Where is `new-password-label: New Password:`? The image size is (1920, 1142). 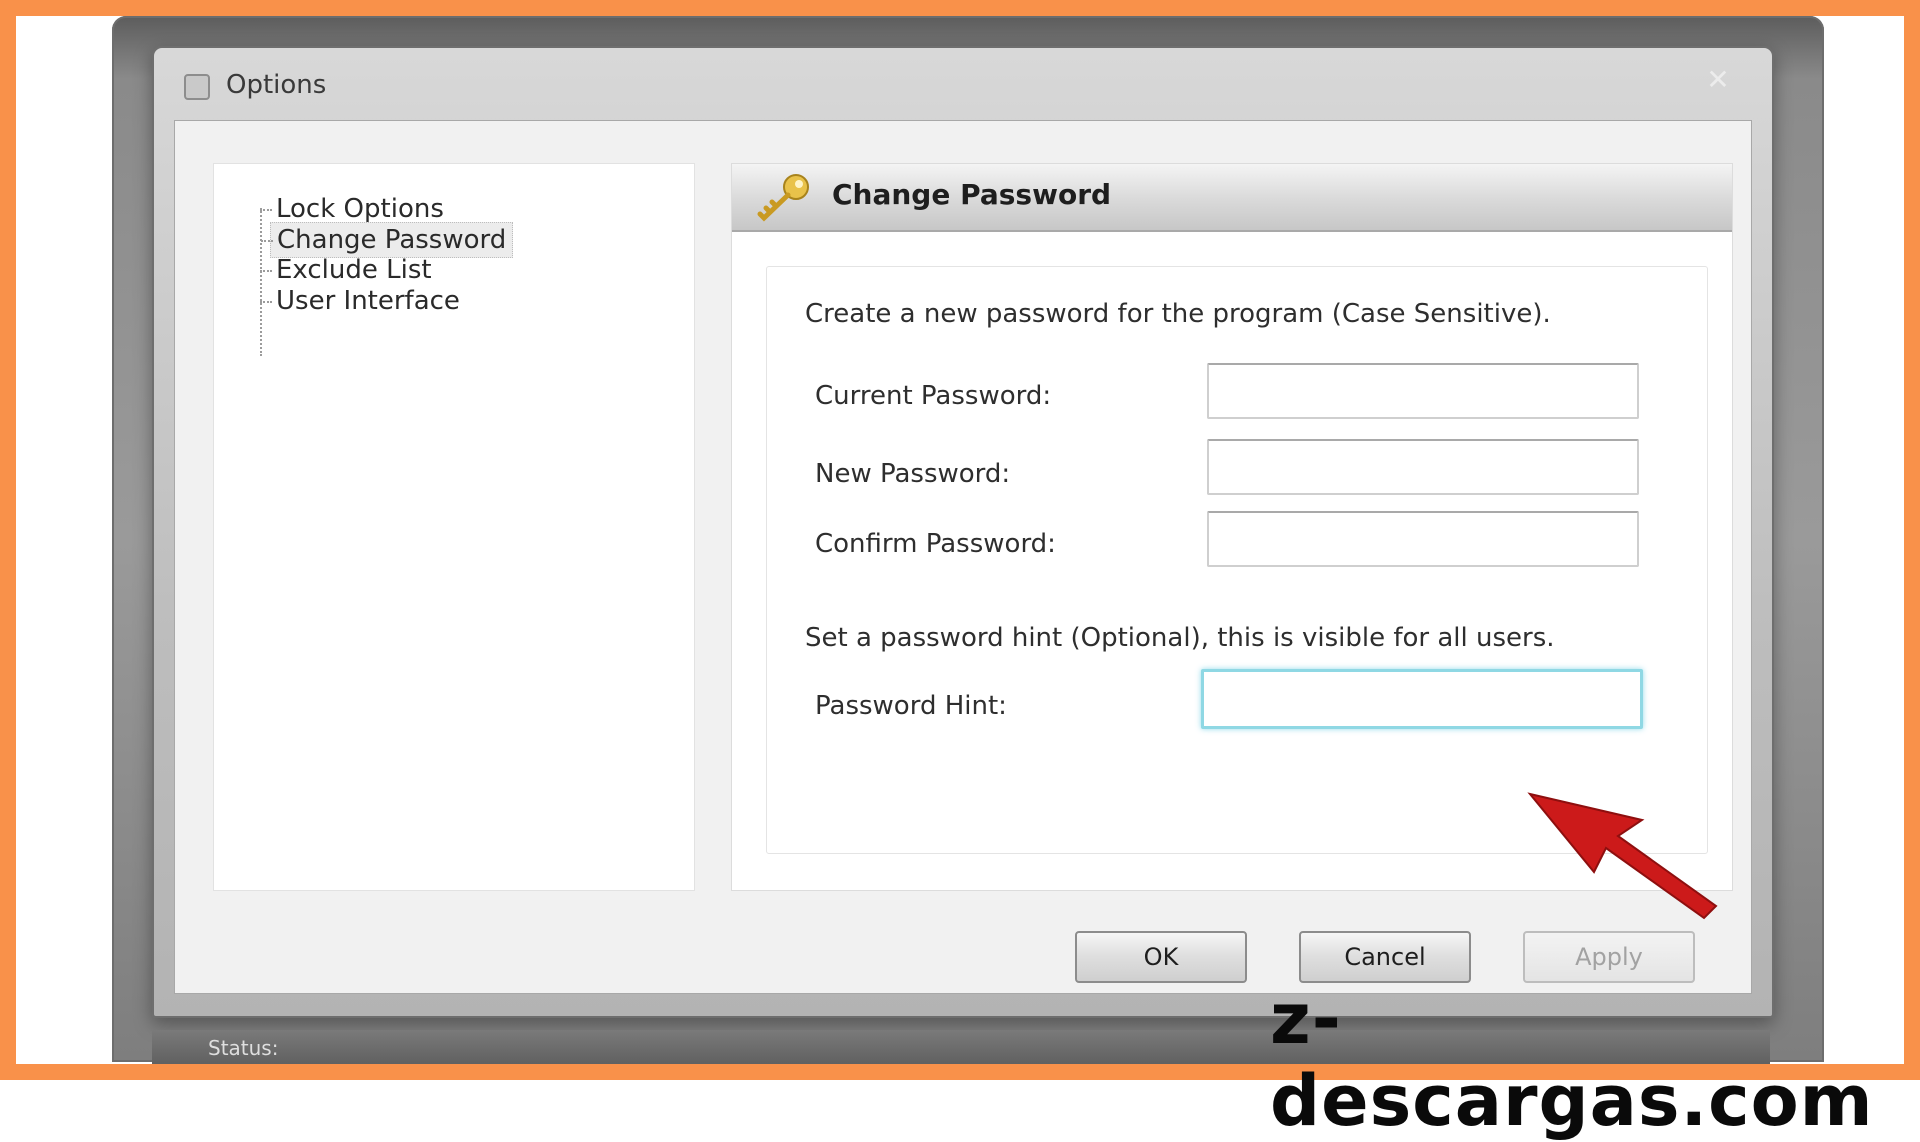 new-password-label: New Password: is located at coordinates (913, 474).